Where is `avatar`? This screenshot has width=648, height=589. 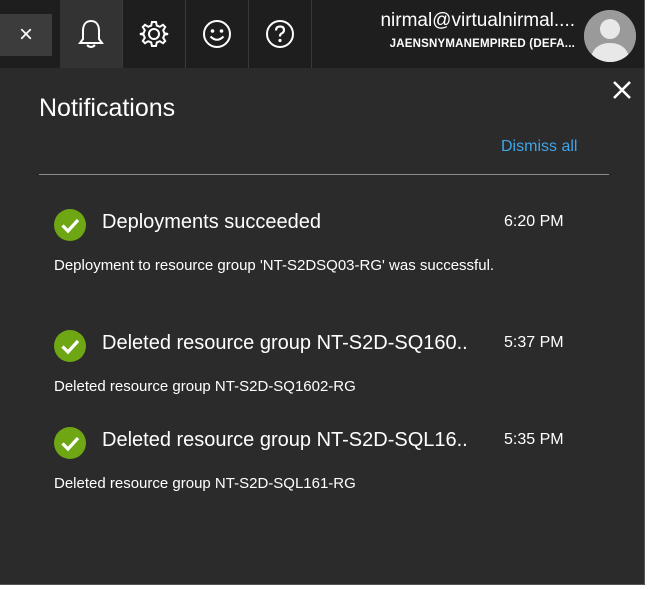
avatar is located at coordinates (610, 36).